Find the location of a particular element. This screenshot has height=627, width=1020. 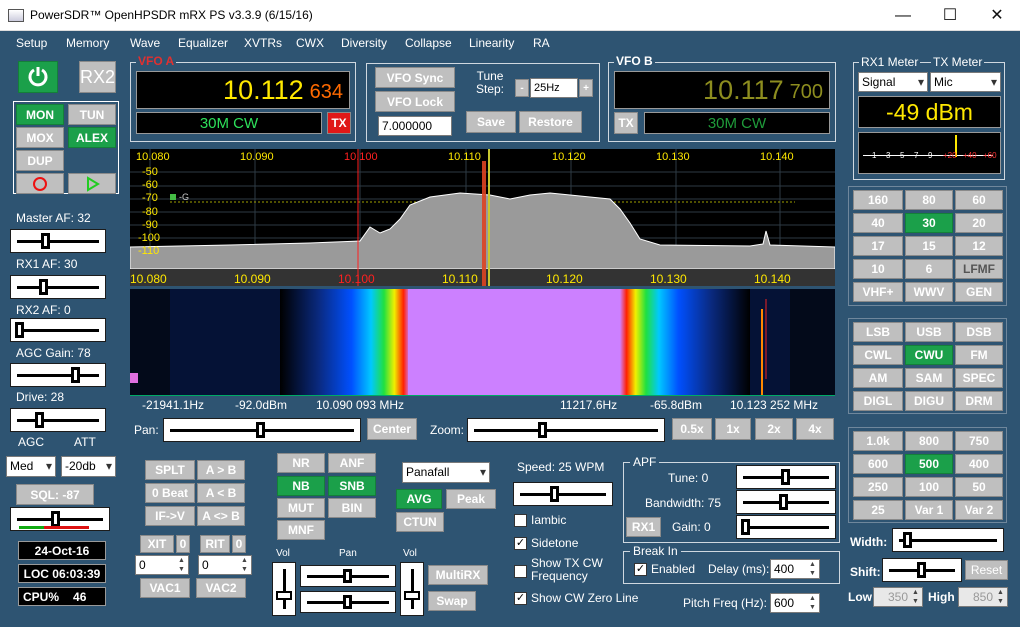

mode-cwl-button: CWL is located at coordinates (878, 355).